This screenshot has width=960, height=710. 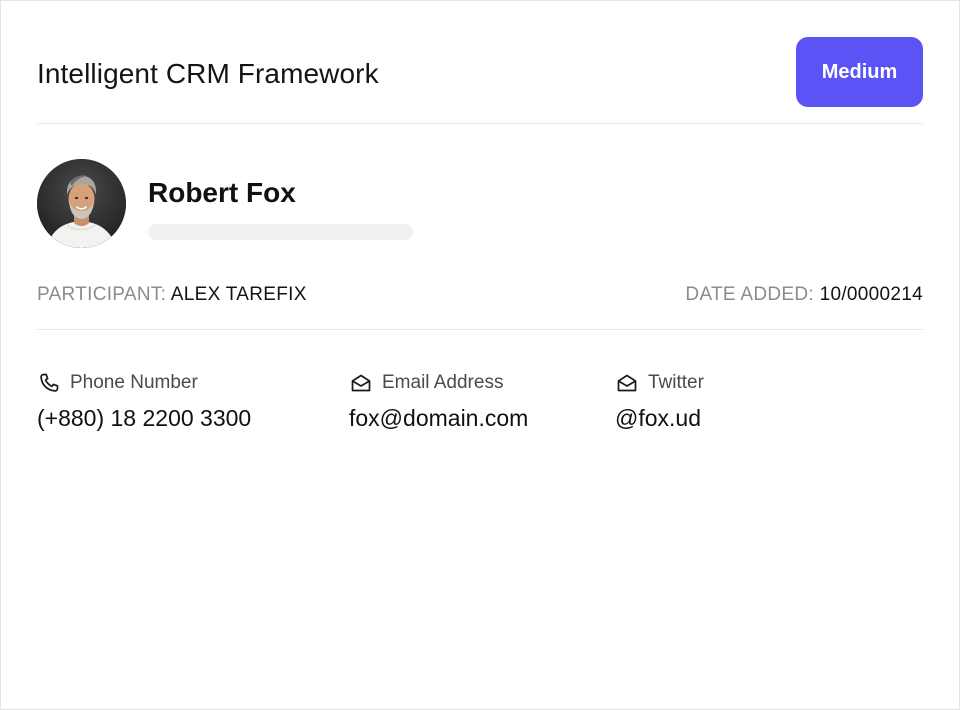 I want to click on page-title: Intelligent CRM Framework, so click(x=208, y=73).